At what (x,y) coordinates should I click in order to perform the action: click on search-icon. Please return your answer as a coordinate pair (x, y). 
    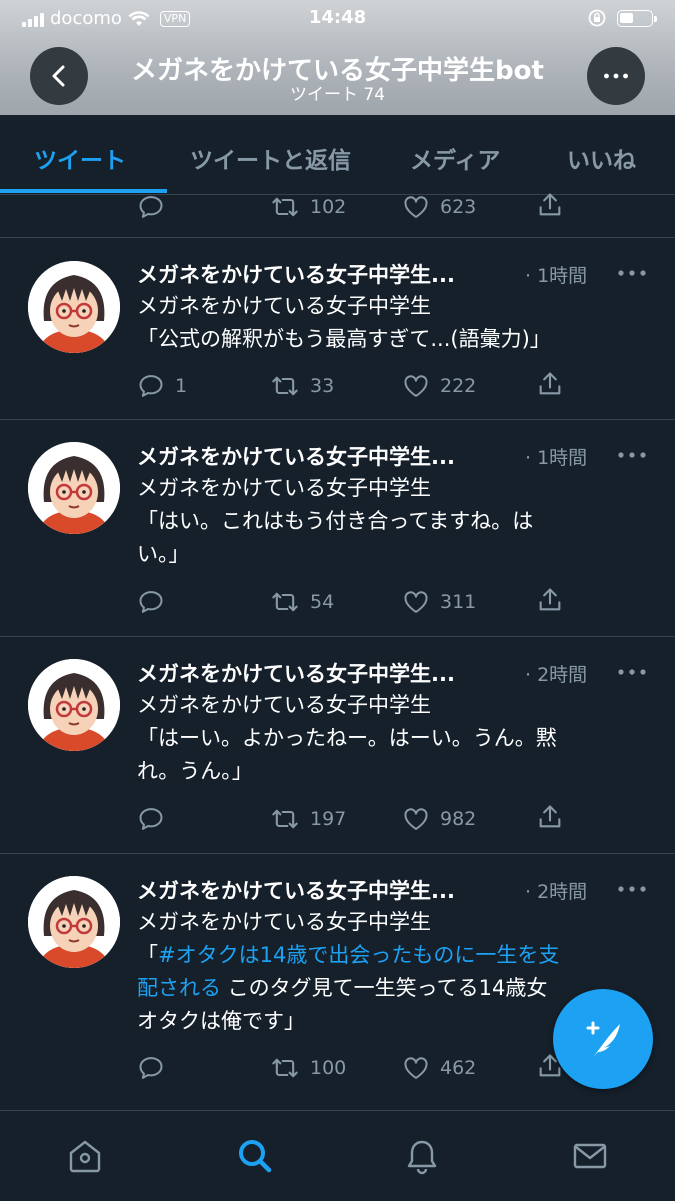
    Looking at the image, I should click on (255, 1156).